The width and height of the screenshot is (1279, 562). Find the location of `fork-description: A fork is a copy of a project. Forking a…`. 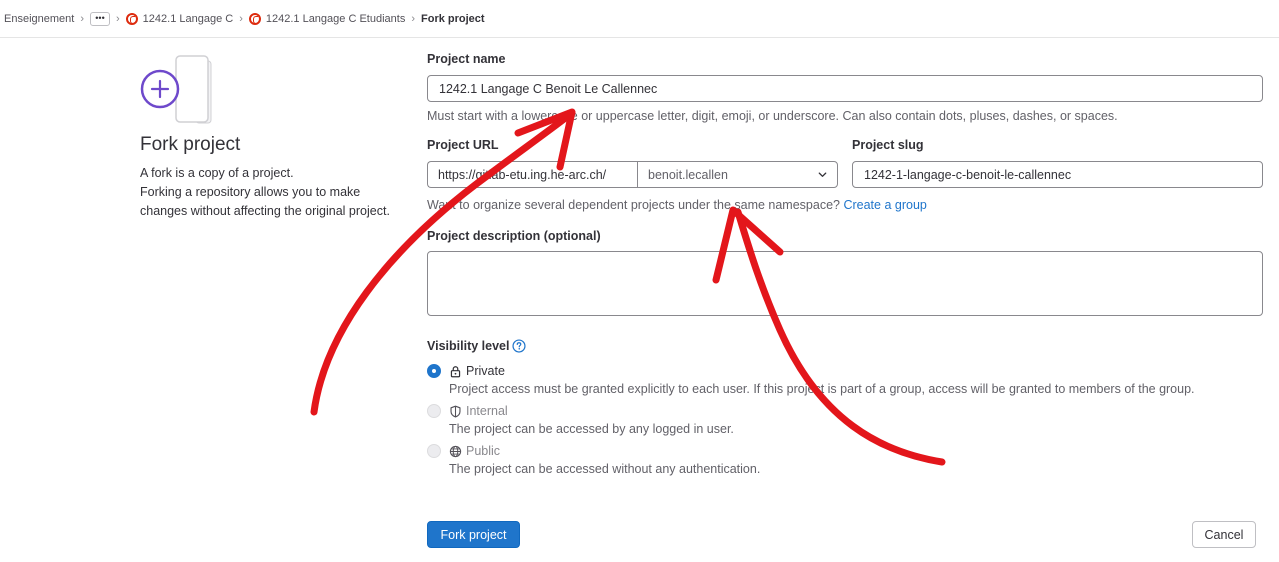

fork-description: A fork is a copy of a project. Forking a… is located at coordinates (265, 192).